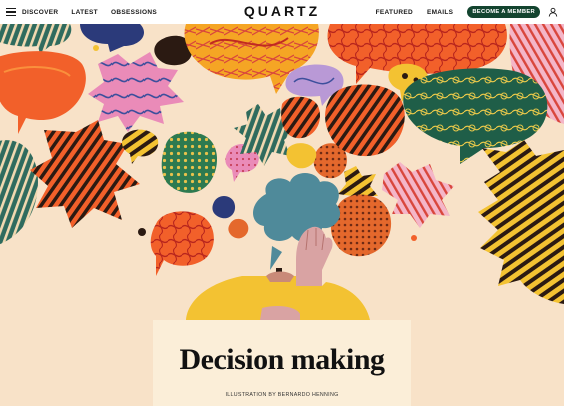 This screenshot has width=564, height=406. What do you see at coordinates (440, 12) in the screenshot?
I see `nav-emails-link: EMAILS` at bounding box center [440, 12].